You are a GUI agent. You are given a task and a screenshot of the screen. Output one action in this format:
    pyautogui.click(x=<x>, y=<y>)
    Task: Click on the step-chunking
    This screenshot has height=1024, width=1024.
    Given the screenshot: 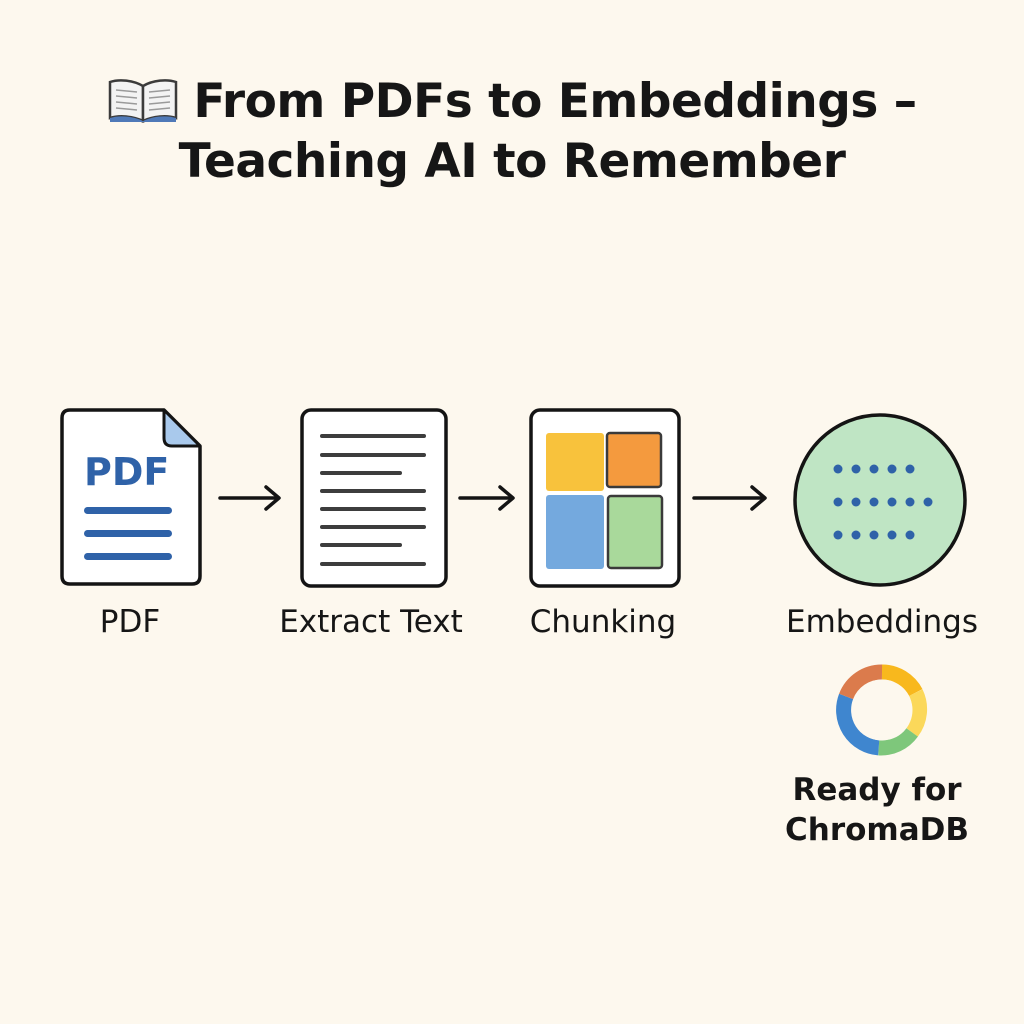 What is the action you would take?
    pyautogui.click(x=605, y=498)
    